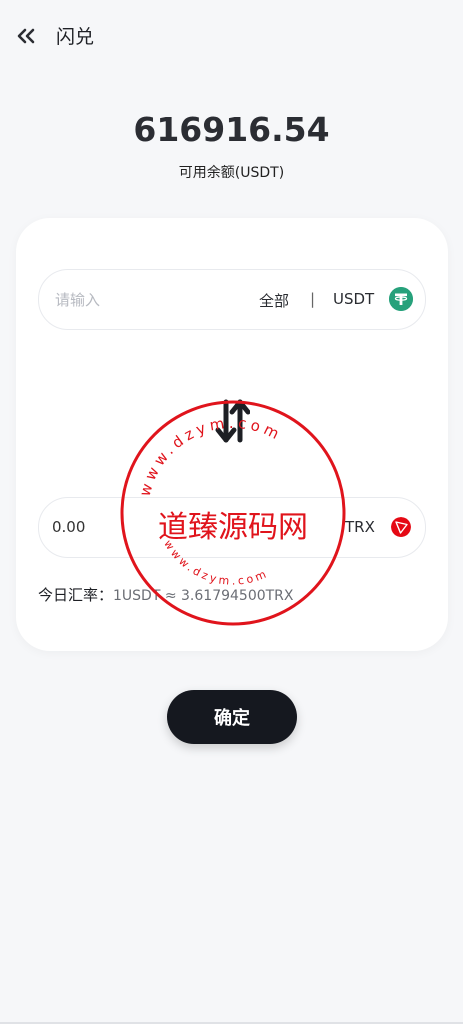 The height and width of the screenshot is (1024, 463). Describe the element at coordinates (401, 527) in the screenshot. I see `tron-icon` at that location.